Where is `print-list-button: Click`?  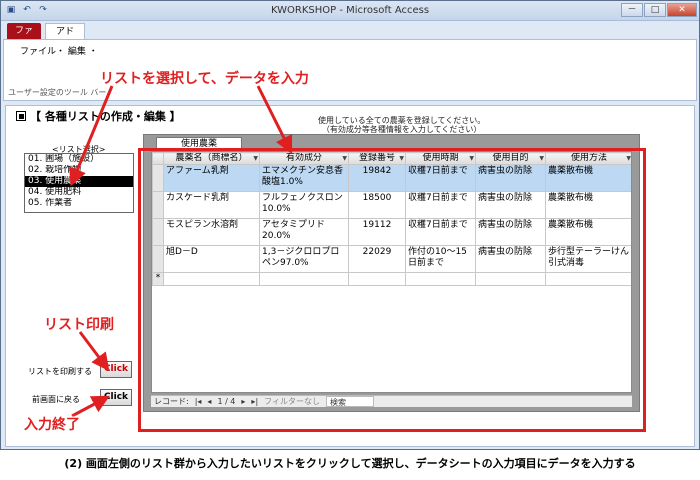 print-list-button: Click is located at coordinates (116, 369).